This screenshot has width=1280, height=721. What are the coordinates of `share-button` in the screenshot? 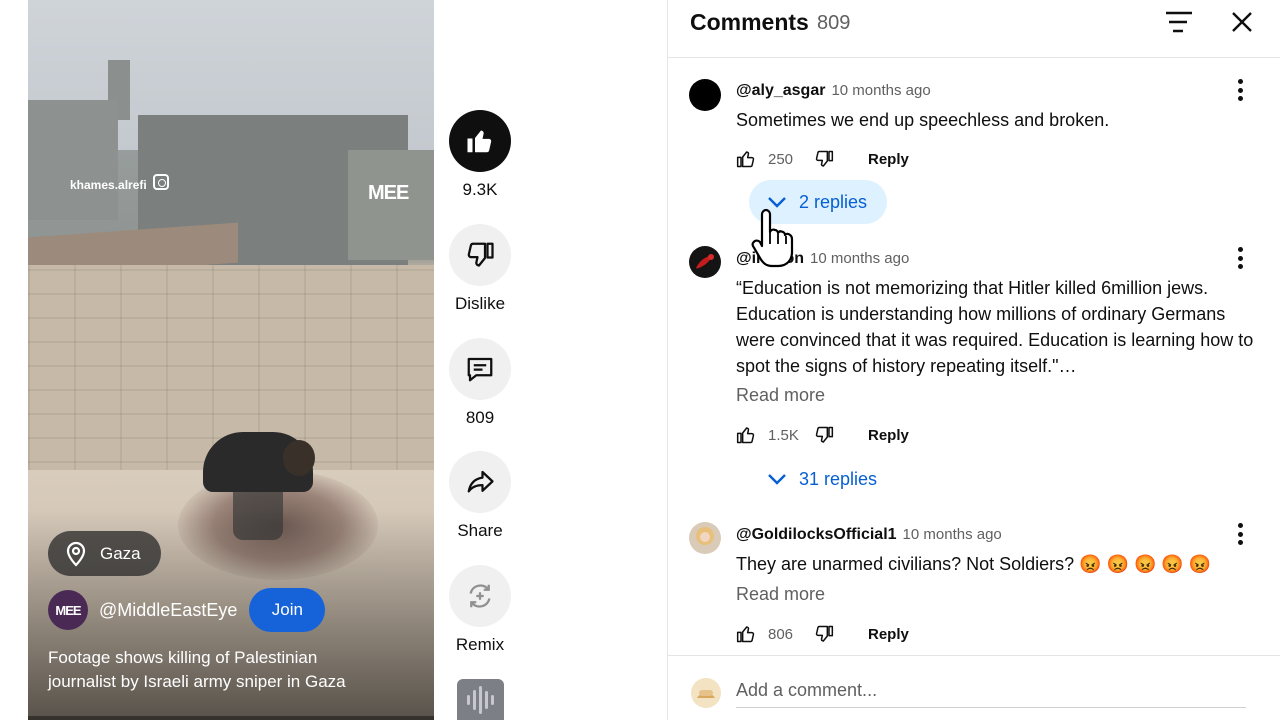 It's located at (480, 482).